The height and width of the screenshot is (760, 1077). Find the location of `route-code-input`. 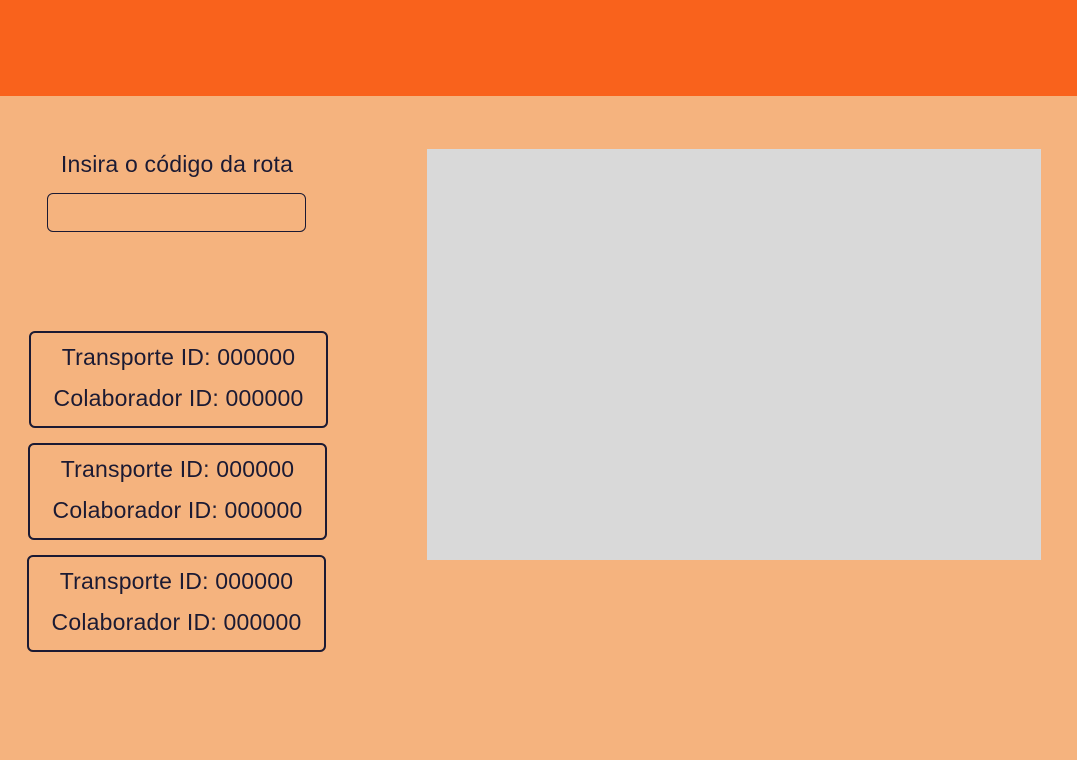

route-code-input is located at coordinates (176, 212).